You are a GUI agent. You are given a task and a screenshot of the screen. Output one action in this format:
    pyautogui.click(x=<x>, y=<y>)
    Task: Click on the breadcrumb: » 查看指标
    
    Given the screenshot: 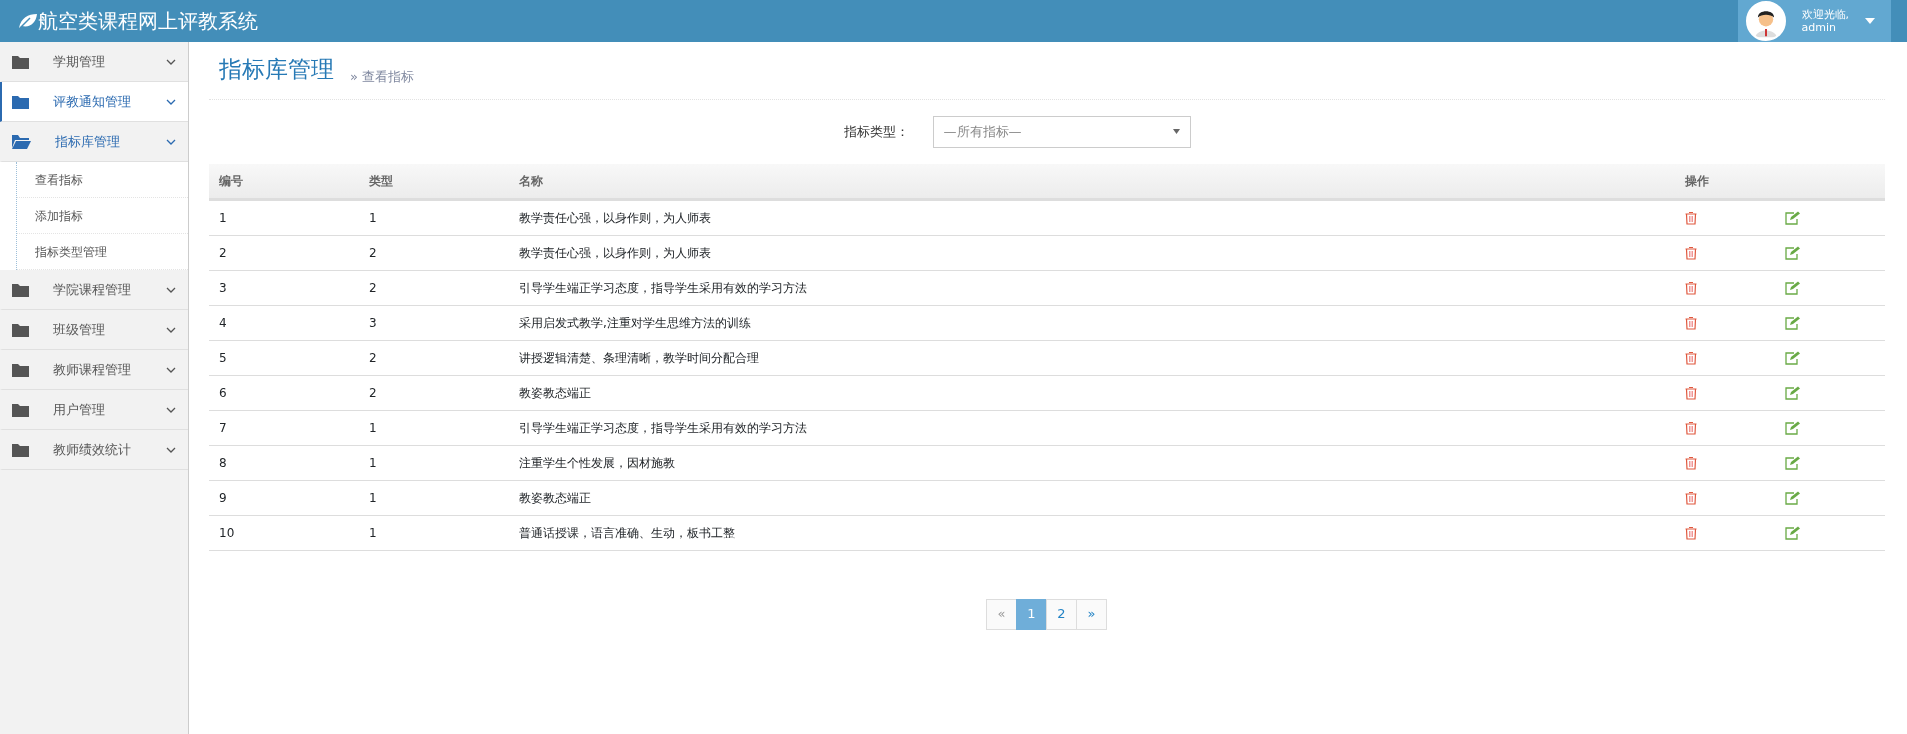 What is the action you would take?
    pyautogui.click(x=382, y=77)
    